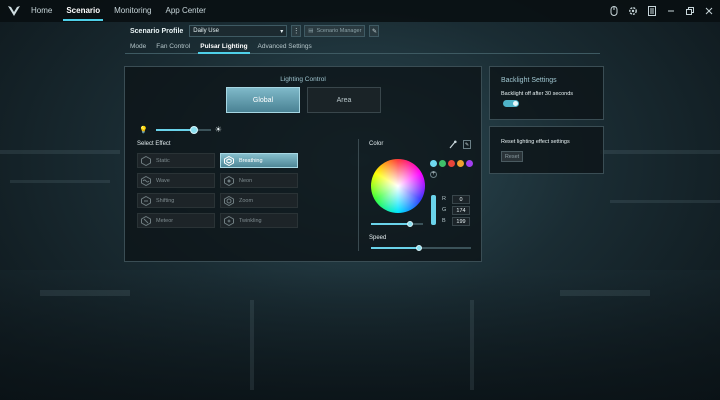 The height and width of the screenshot is (400, 720). What do you see at coordinates (467, 144) in the screenshot?
I see `edit-color-icon: ✎` at bounding box center [467, 144].